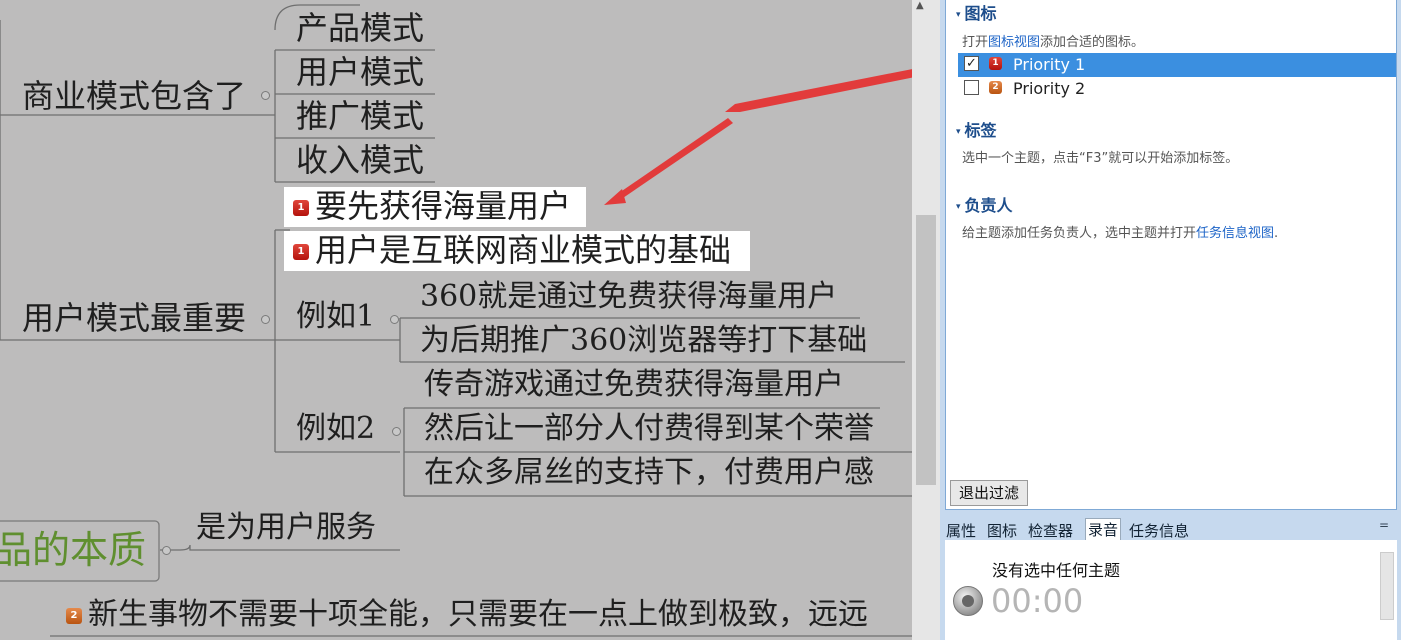  What do you see at coordinates (1092, 42) in the screenshot?
I see `icons-desc-suffix: 添加合适的图标。` at bounding box center [1092, 42].